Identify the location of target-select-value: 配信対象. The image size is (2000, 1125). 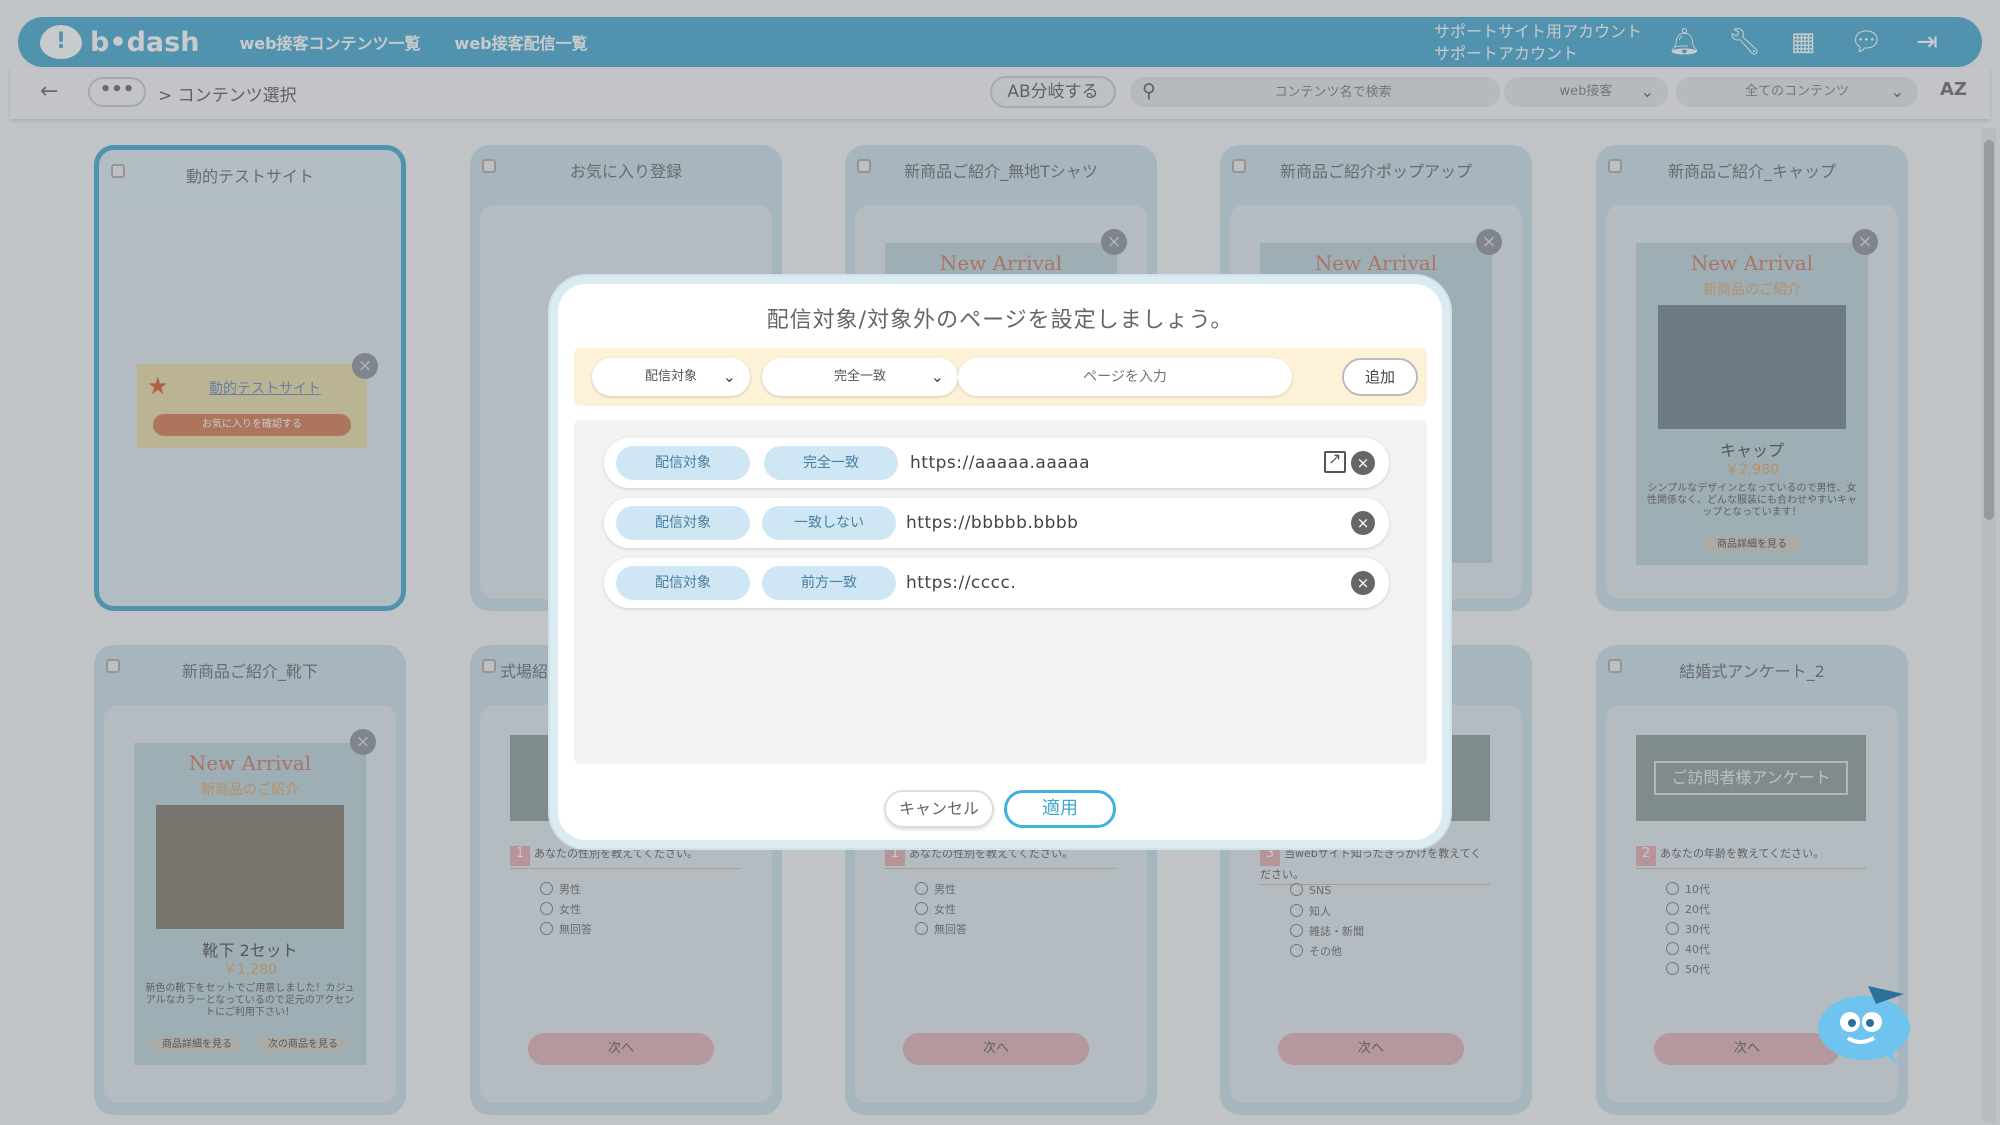
(670, 376).